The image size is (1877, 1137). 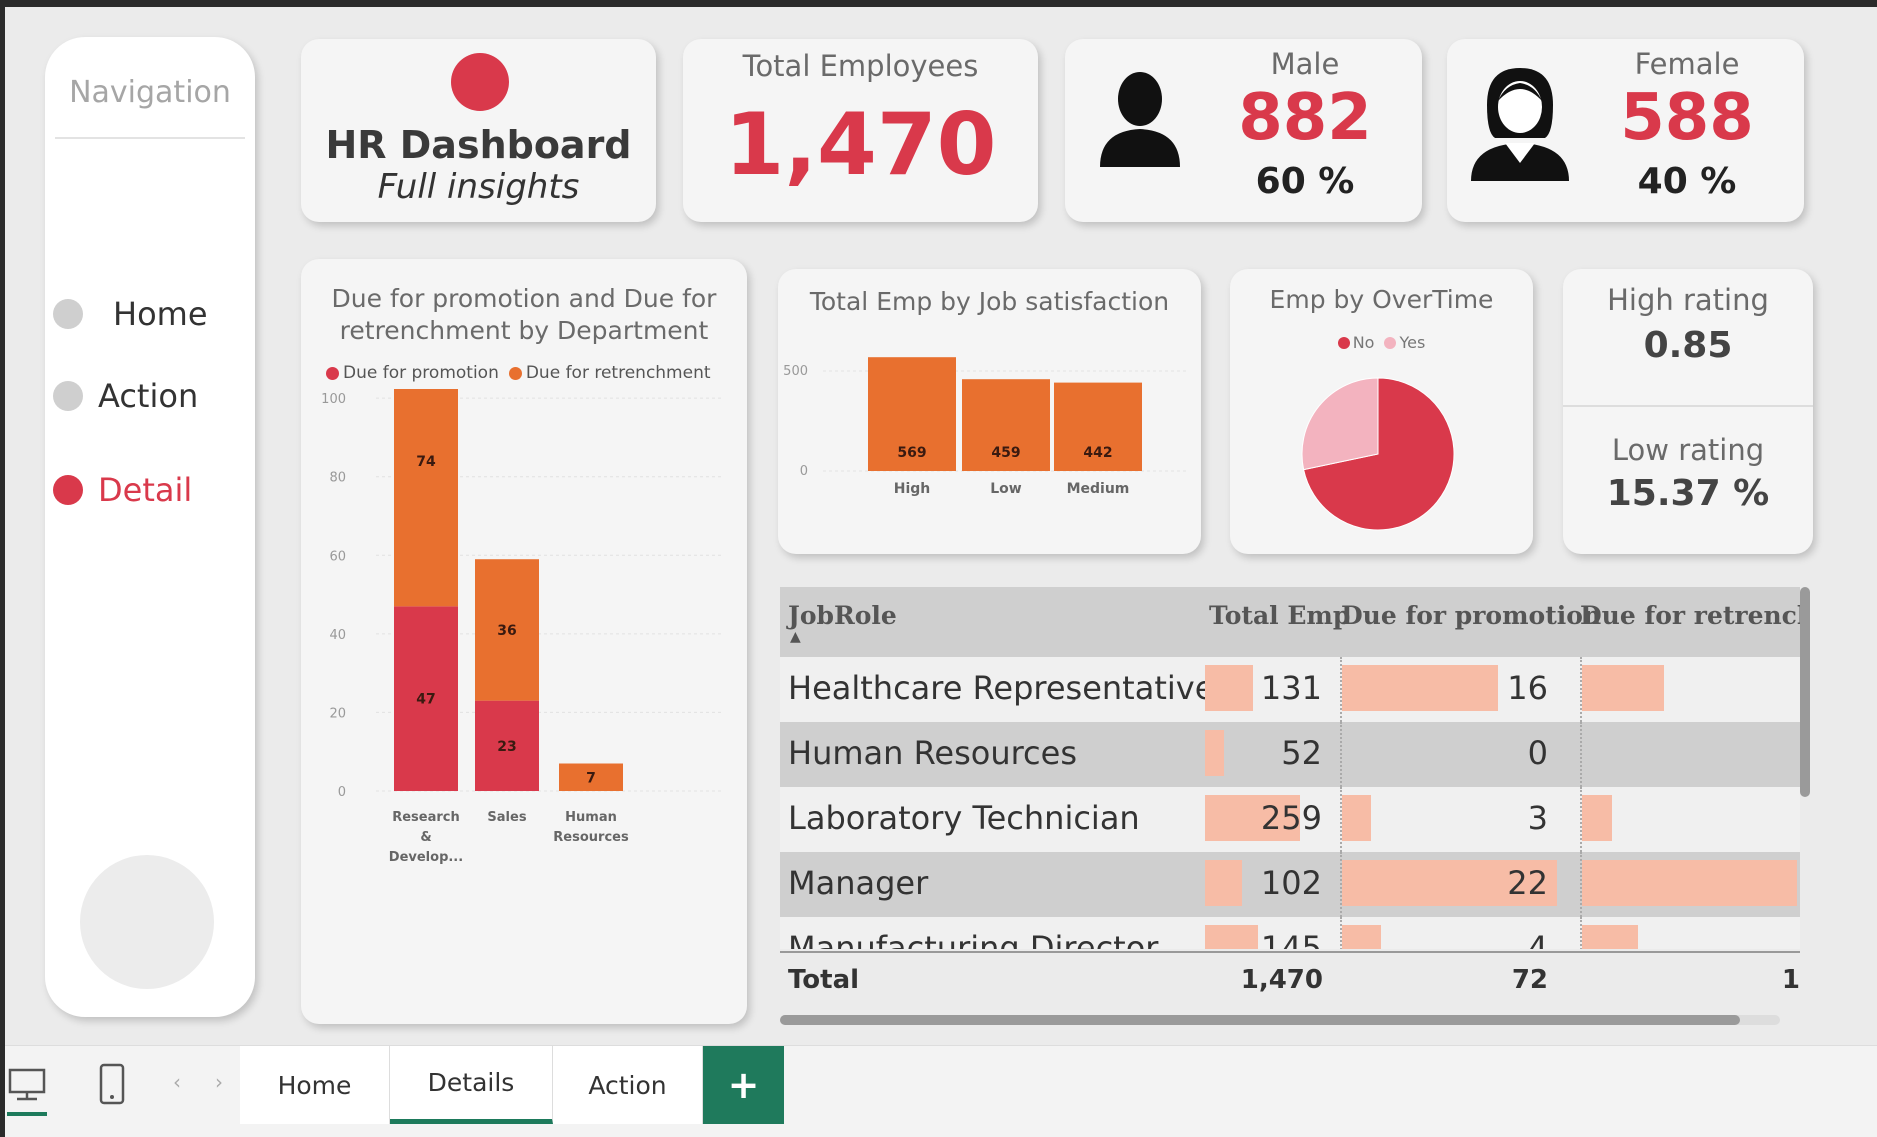 I want to click on navigation-divider, so click(x=150, y=138).